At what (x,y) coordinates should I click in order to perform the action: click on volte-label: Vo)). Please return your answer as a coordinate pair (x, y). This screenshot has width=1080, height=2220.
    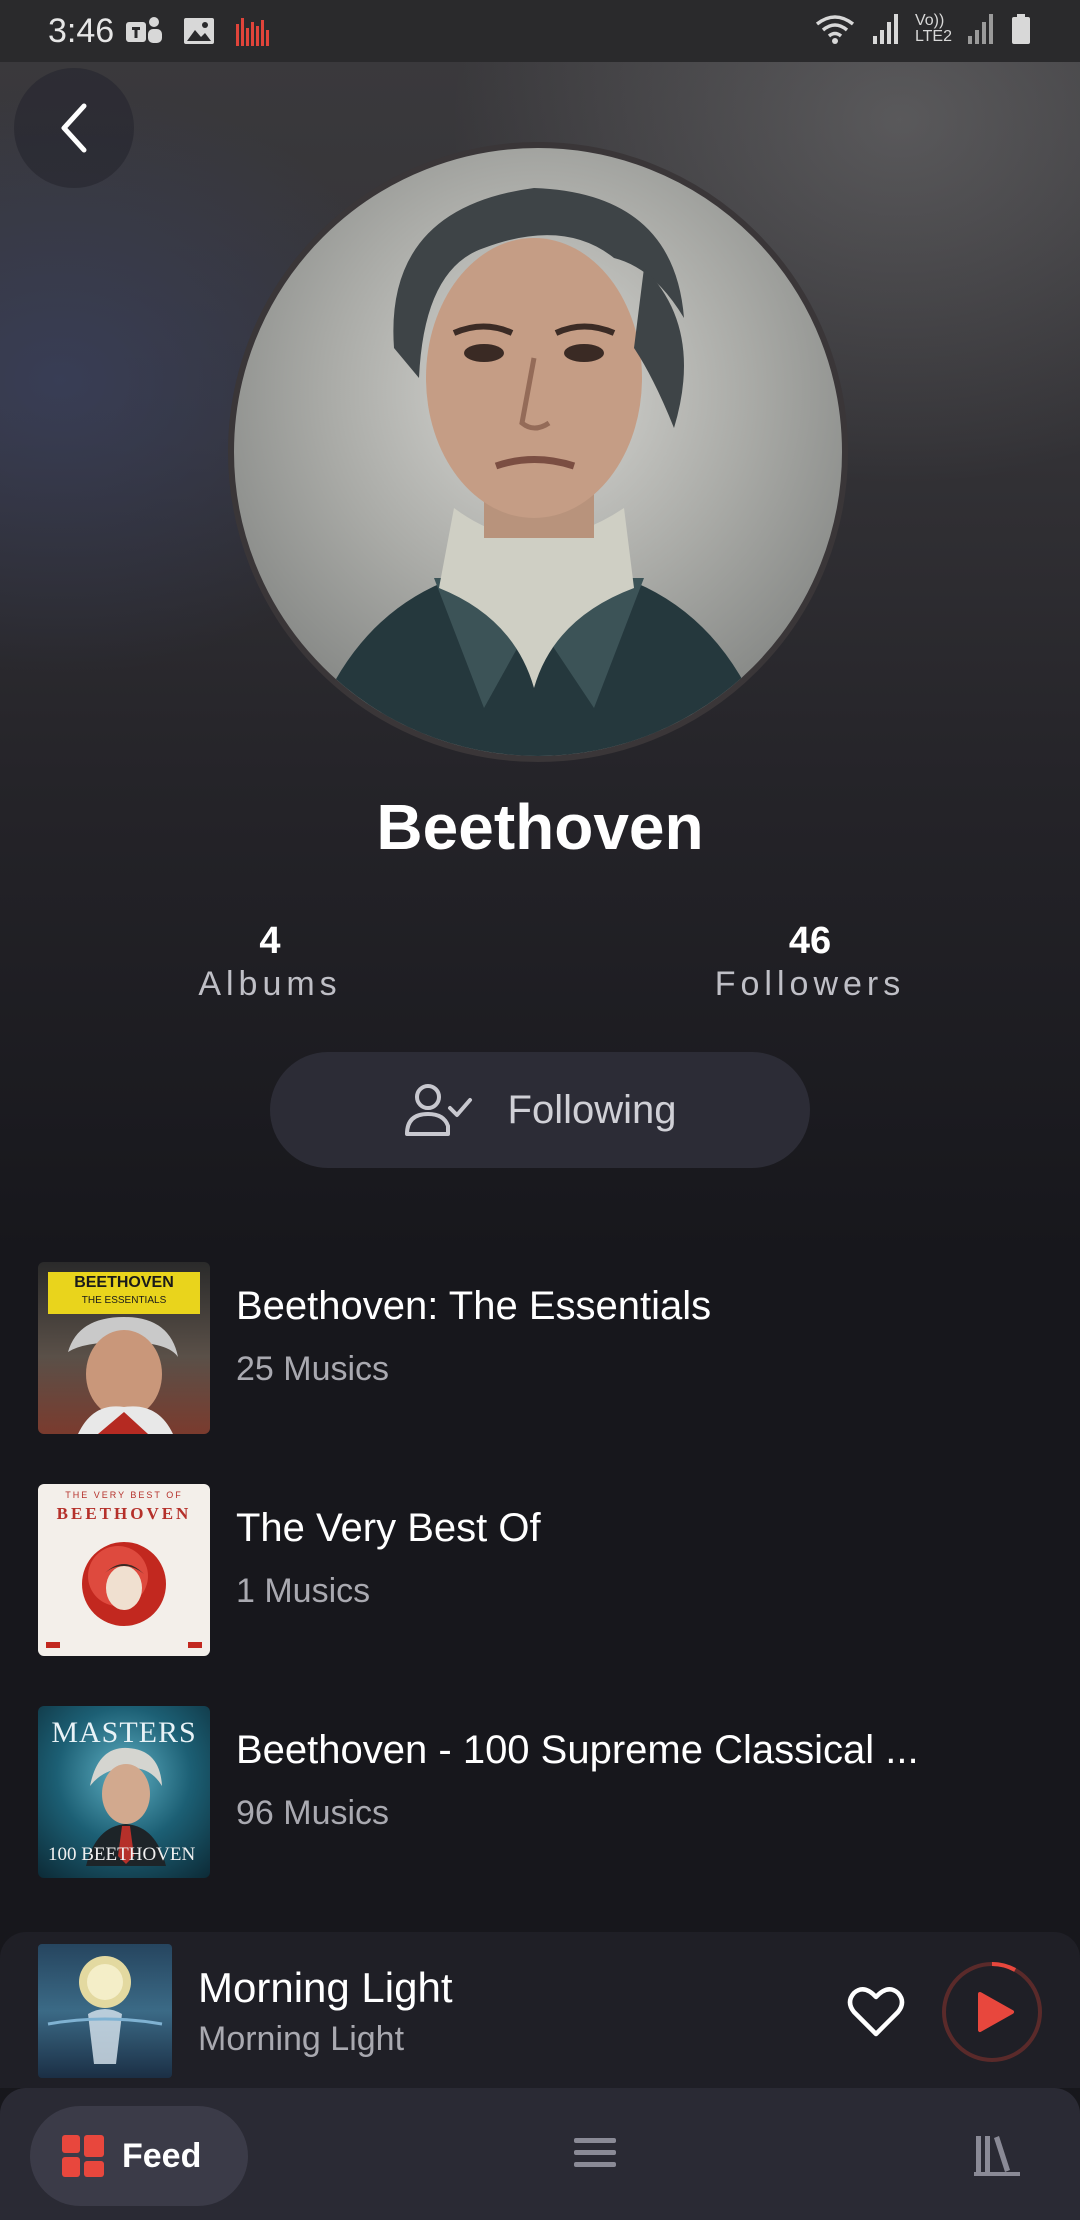
    Looking at the image, I should click on (929, 20).